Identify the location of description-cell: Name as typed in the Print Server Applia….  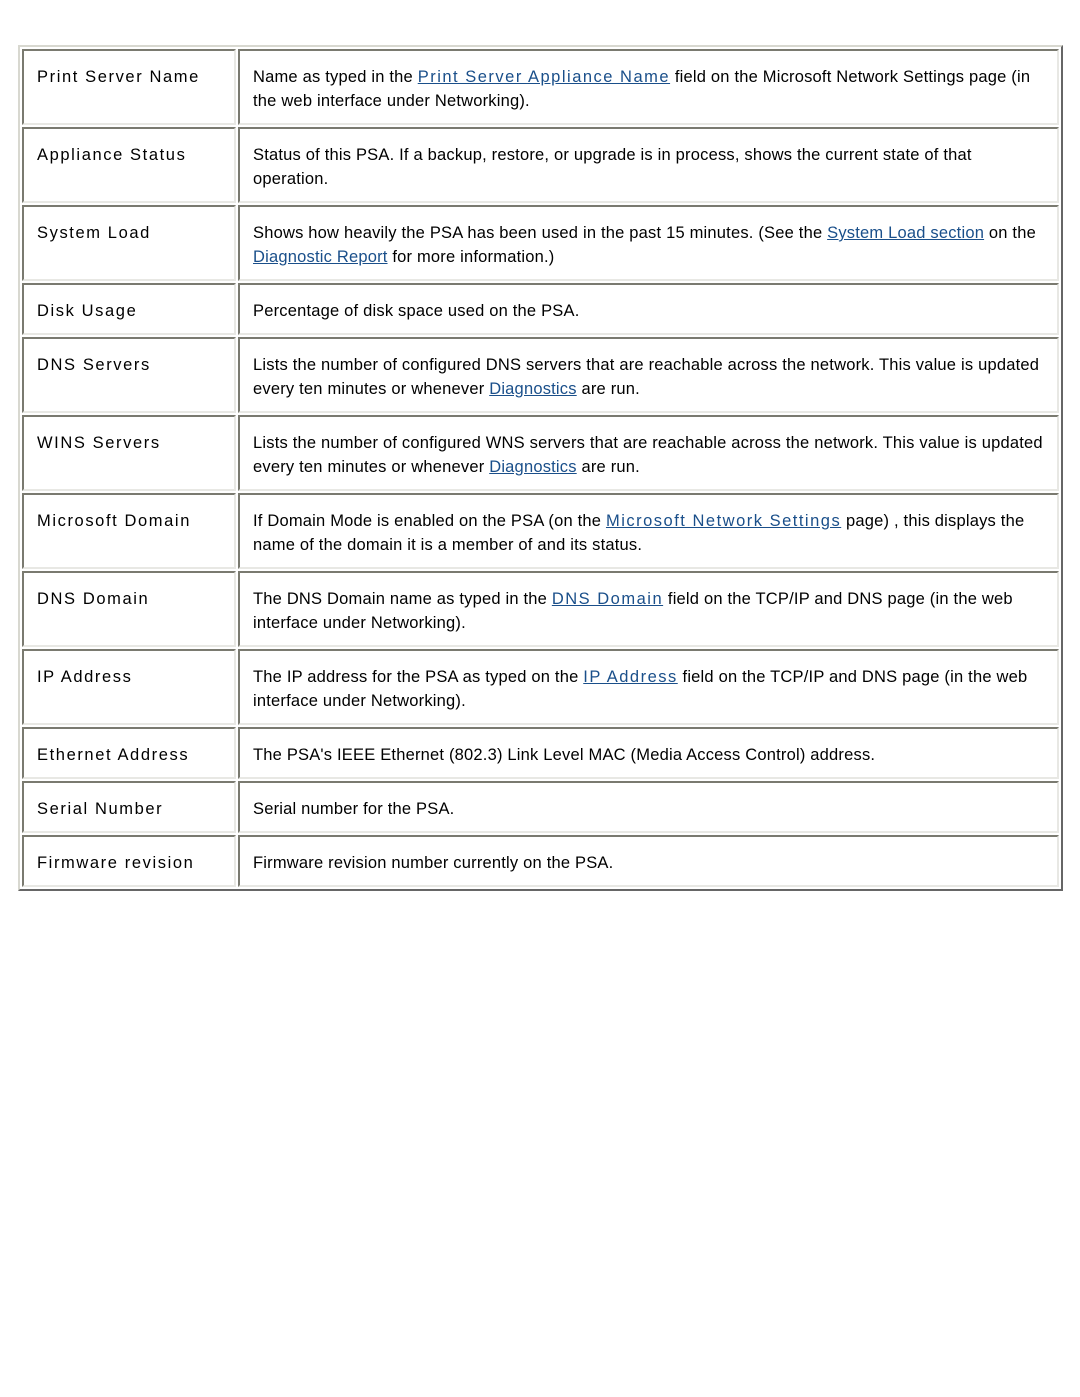
(648, 87).